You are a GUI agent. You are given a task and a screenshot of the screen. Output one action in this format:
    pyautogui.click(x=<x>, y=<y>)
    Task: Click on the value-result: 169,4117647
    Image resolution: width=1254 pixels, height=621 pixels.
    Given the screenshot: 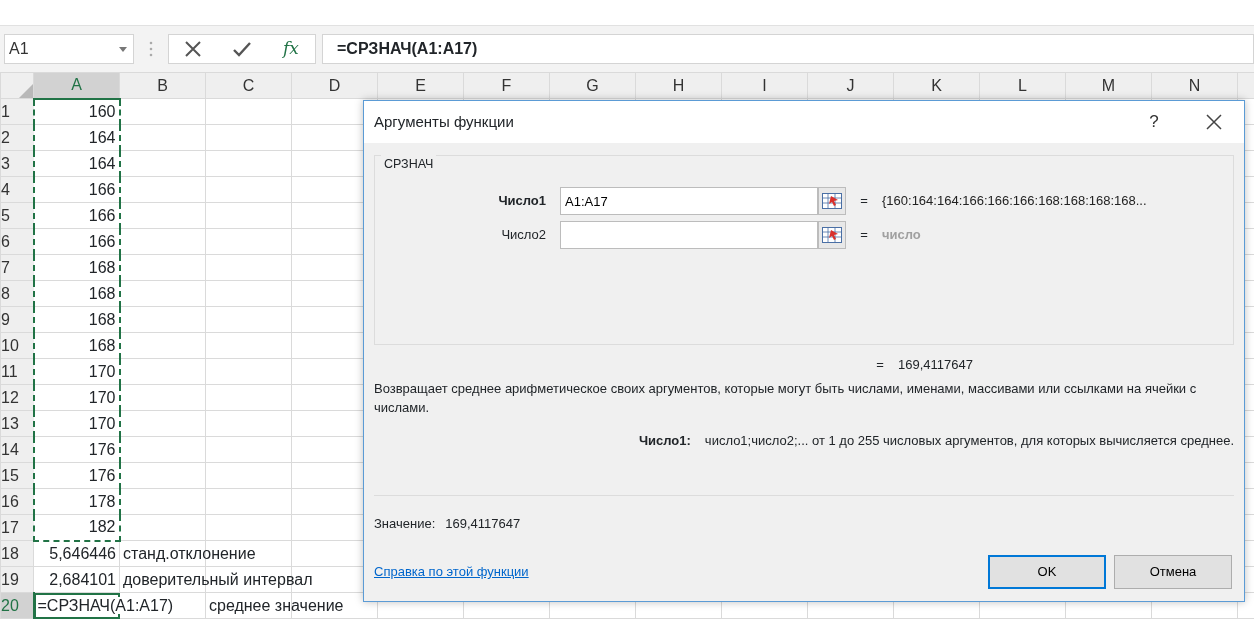 What is the action you would take?
    pyautogui.click(x=483, y=523)
    